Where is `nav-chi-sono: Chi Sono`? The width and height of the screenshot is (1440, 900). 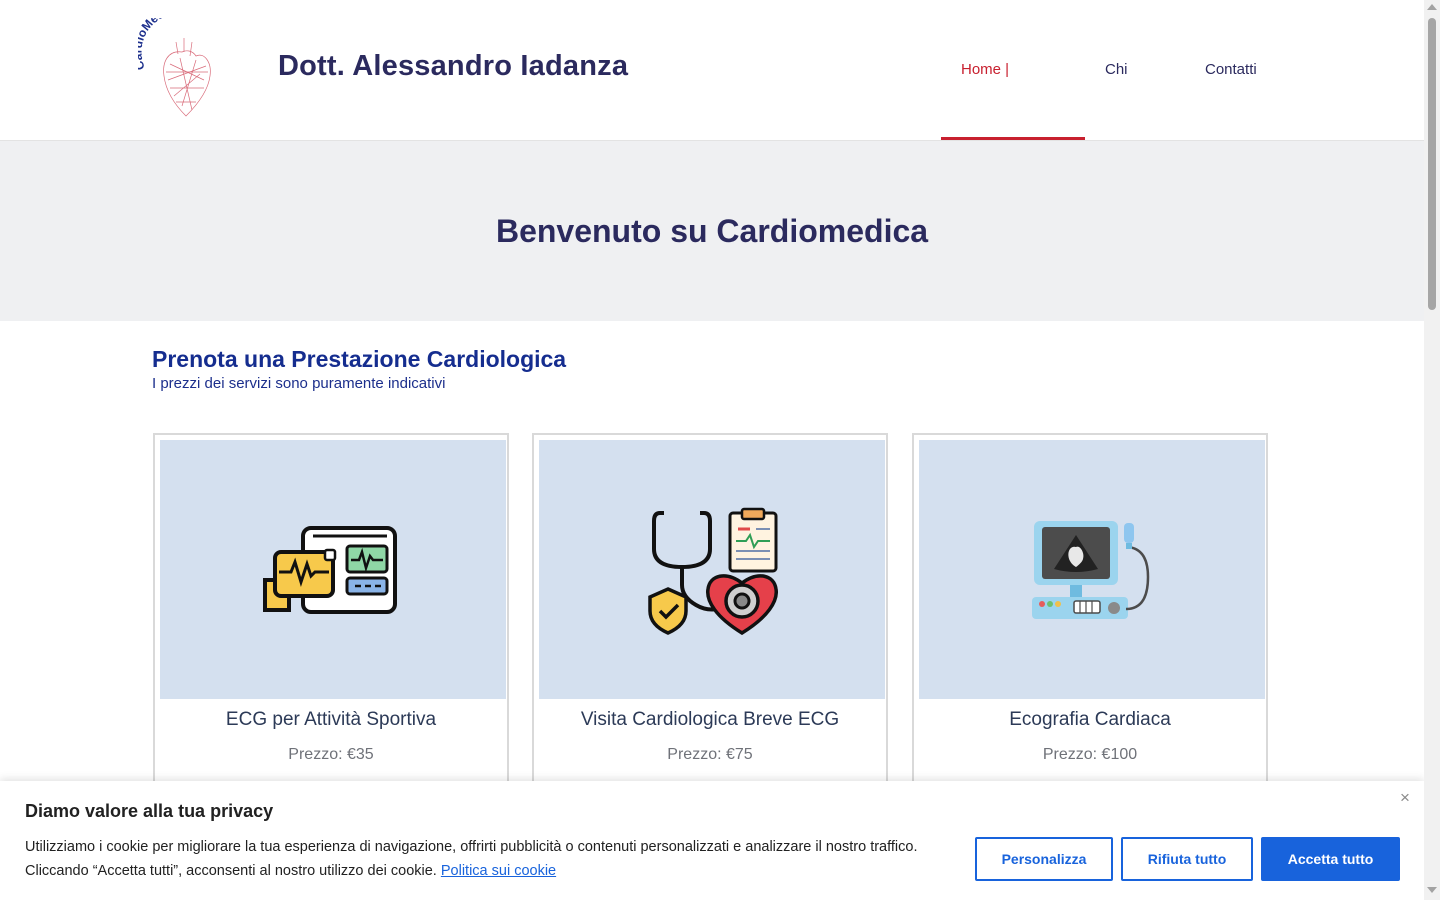 nav-chi-sono: Chi Sono is located at coordinates (1122, 109).